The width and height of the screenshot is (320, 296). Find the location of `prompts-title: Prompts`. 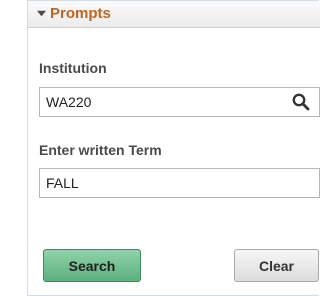

prompts-title: Prompts is located at coordinates (80, 13).